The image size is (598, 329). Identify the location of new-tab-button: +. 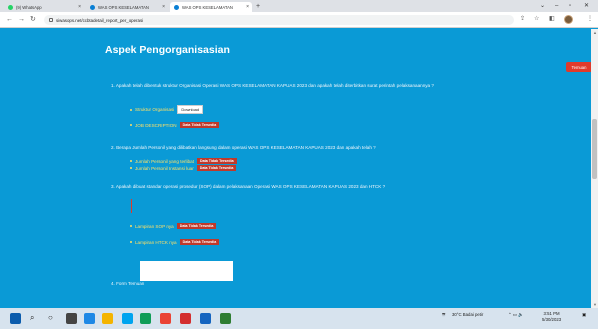
(258, 6).